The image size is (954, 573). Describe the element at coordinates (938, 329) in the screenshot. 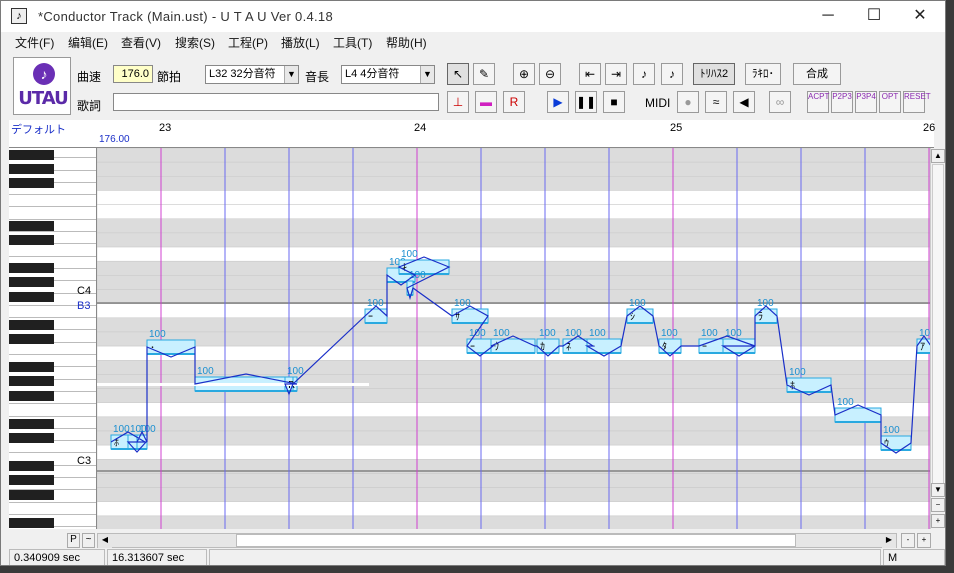

I see `scroll-thumb` at that location.